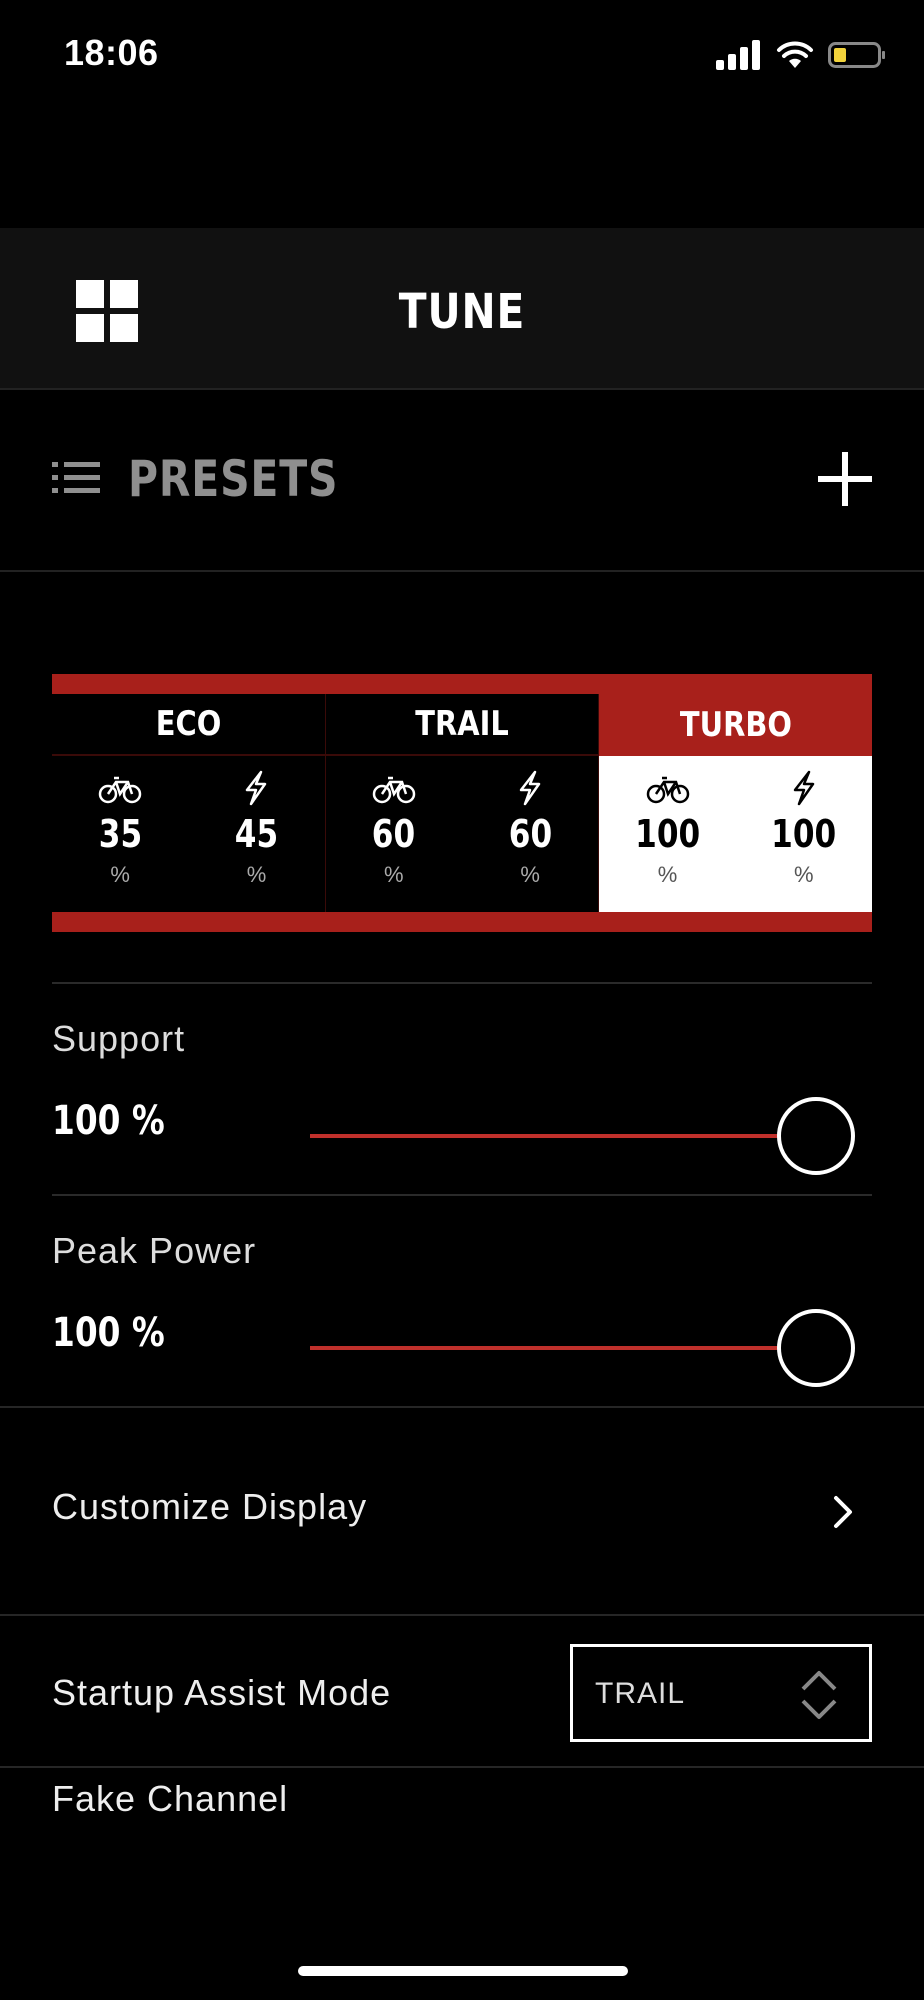 The image size is (924, 2000). I want to click on mode-trail: TRAIL 60 % 60 %, so click(462, 803).